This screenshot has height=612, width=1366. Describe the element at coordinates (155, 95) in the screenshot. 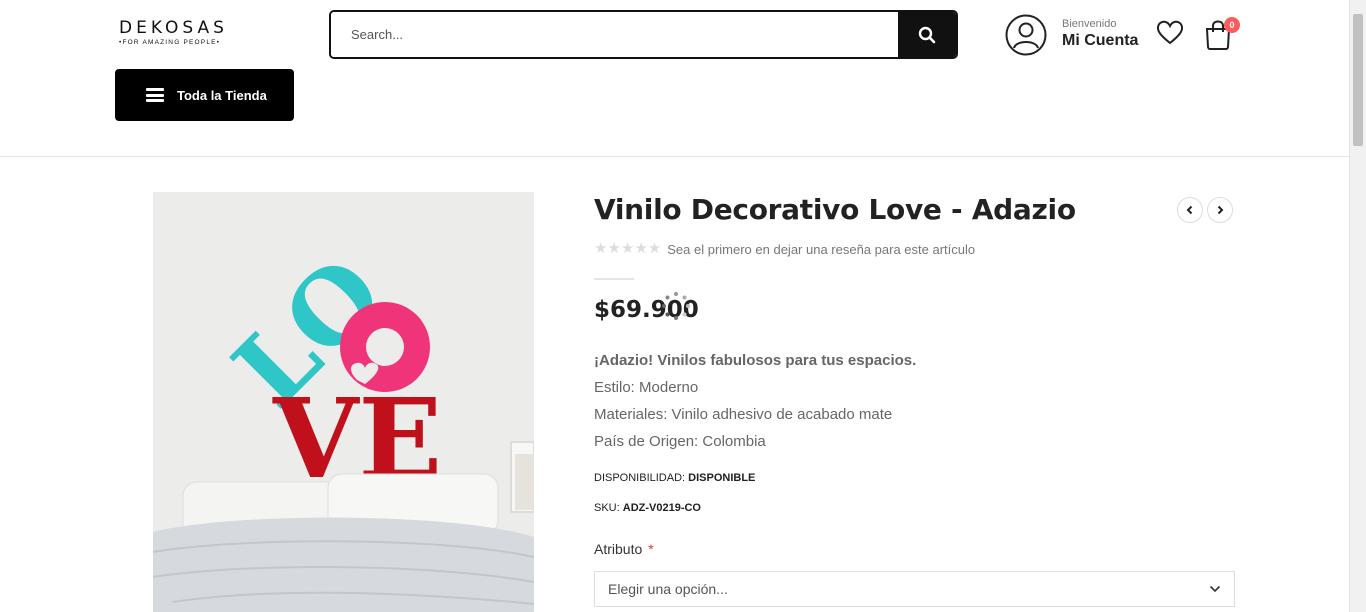

I see `hamburger-icon` at that location.